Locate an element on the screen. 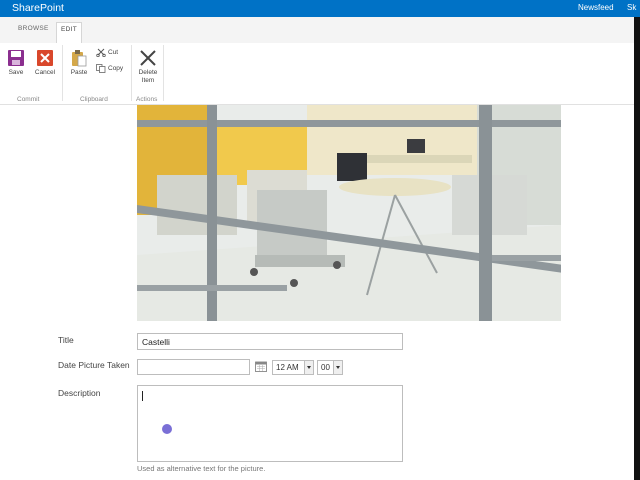 The image size is (640, 480). tab-browse: BROWSE is located at coordinates (33, 28).